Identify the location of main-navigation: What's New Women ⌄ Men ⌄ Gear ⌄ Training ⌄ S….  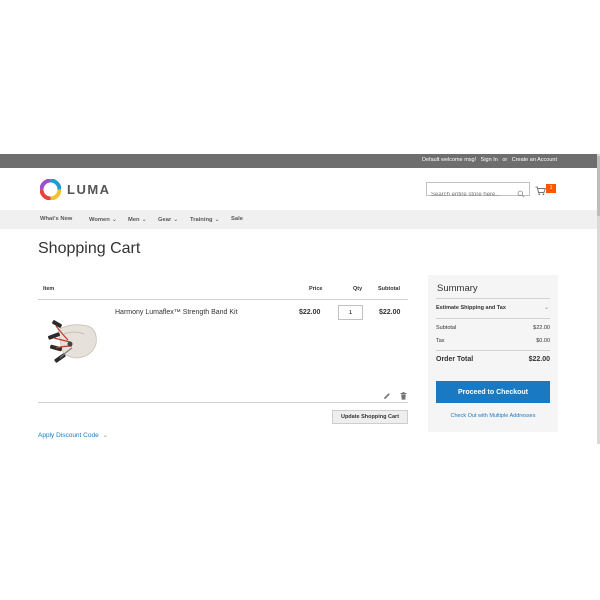
(298, 219).